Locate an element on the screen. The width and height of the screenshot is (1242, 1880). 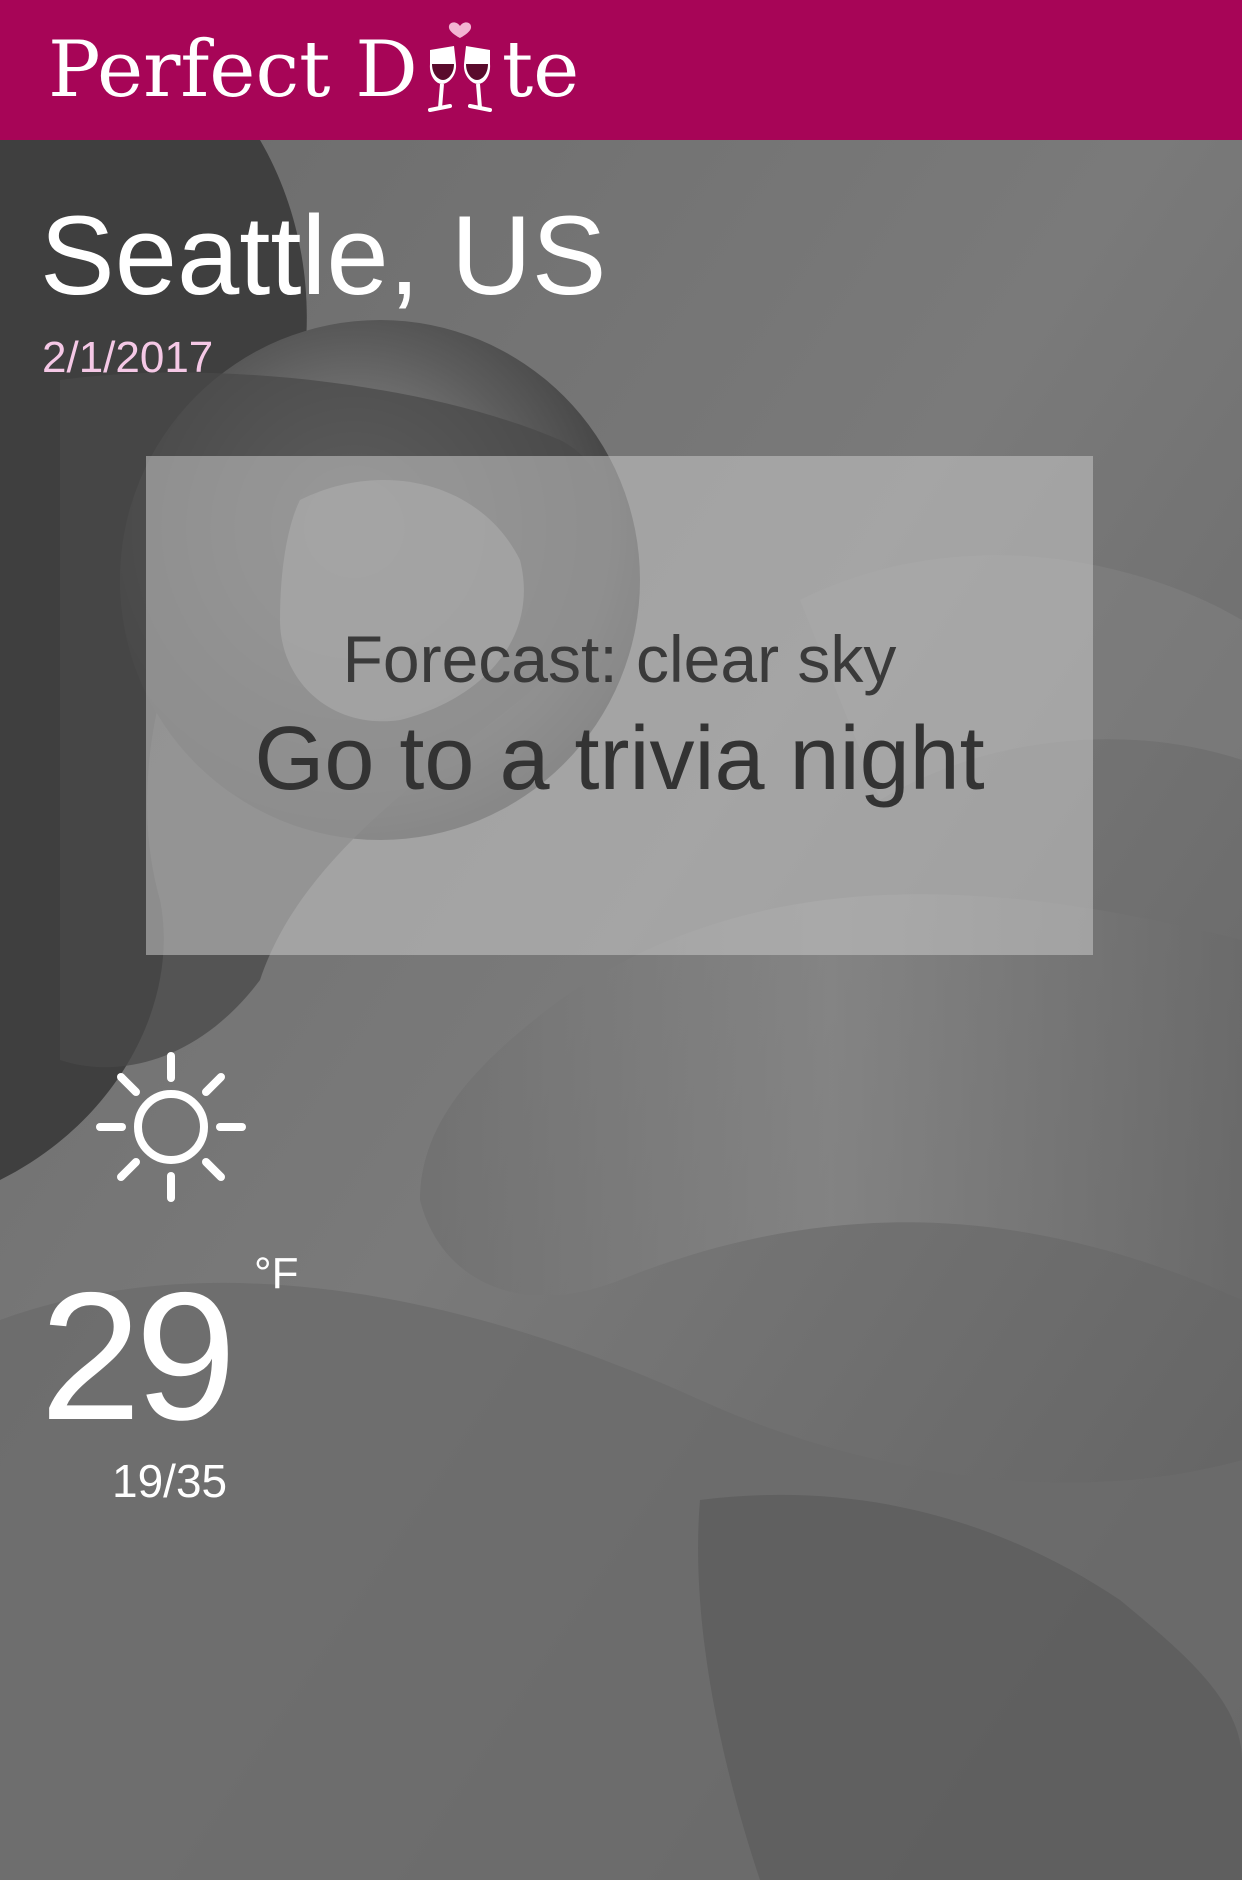
forecast-date: 2/1/2017 is located at coordinates (128, 357).